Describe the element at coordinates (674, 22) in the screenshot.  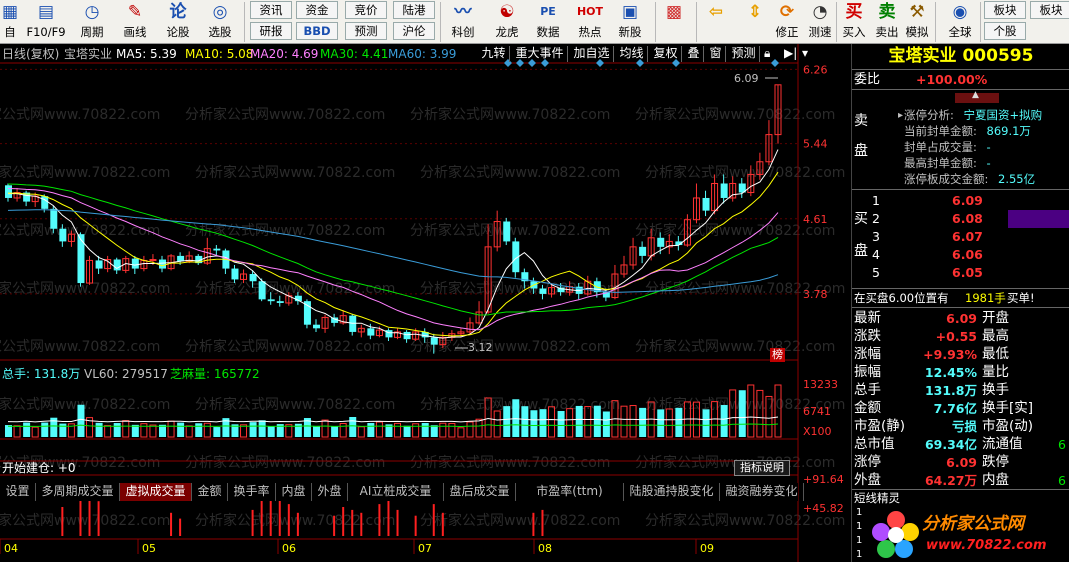
I see `toolbar-button-color-blocks: ▩` at that location.